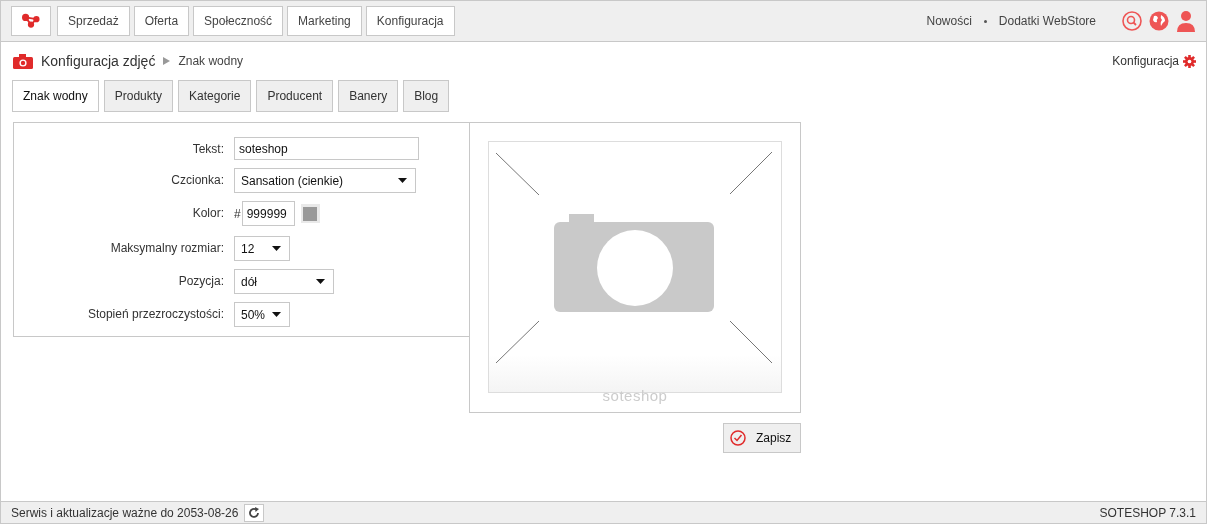 This screenshot has height=524, width=1207. I want to click on separator-dot, so click(985, 21).